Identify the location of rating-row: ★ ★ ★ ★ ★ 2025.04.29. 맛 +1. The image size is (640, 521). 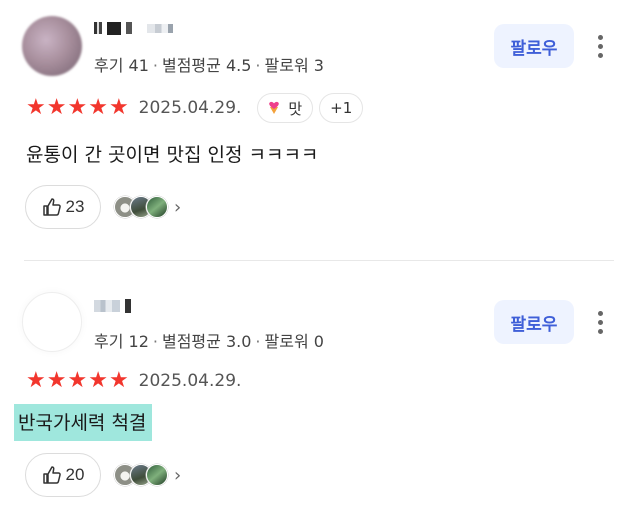
(195, 108).